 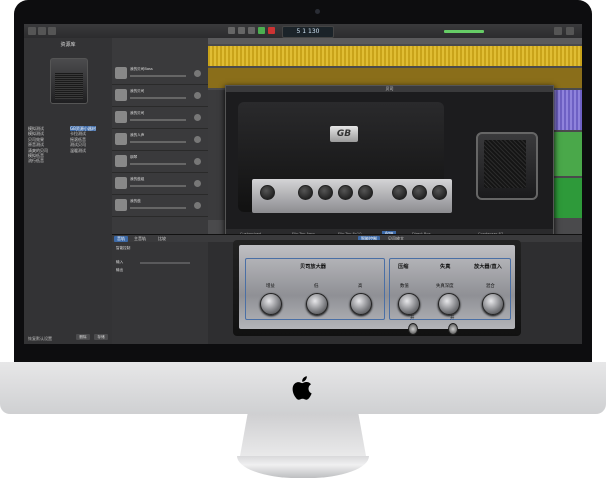 What do you see at coordinates (445, 267) in the screenshot?
I see `distortion-title: 失真` at bounding box center [445, 267].